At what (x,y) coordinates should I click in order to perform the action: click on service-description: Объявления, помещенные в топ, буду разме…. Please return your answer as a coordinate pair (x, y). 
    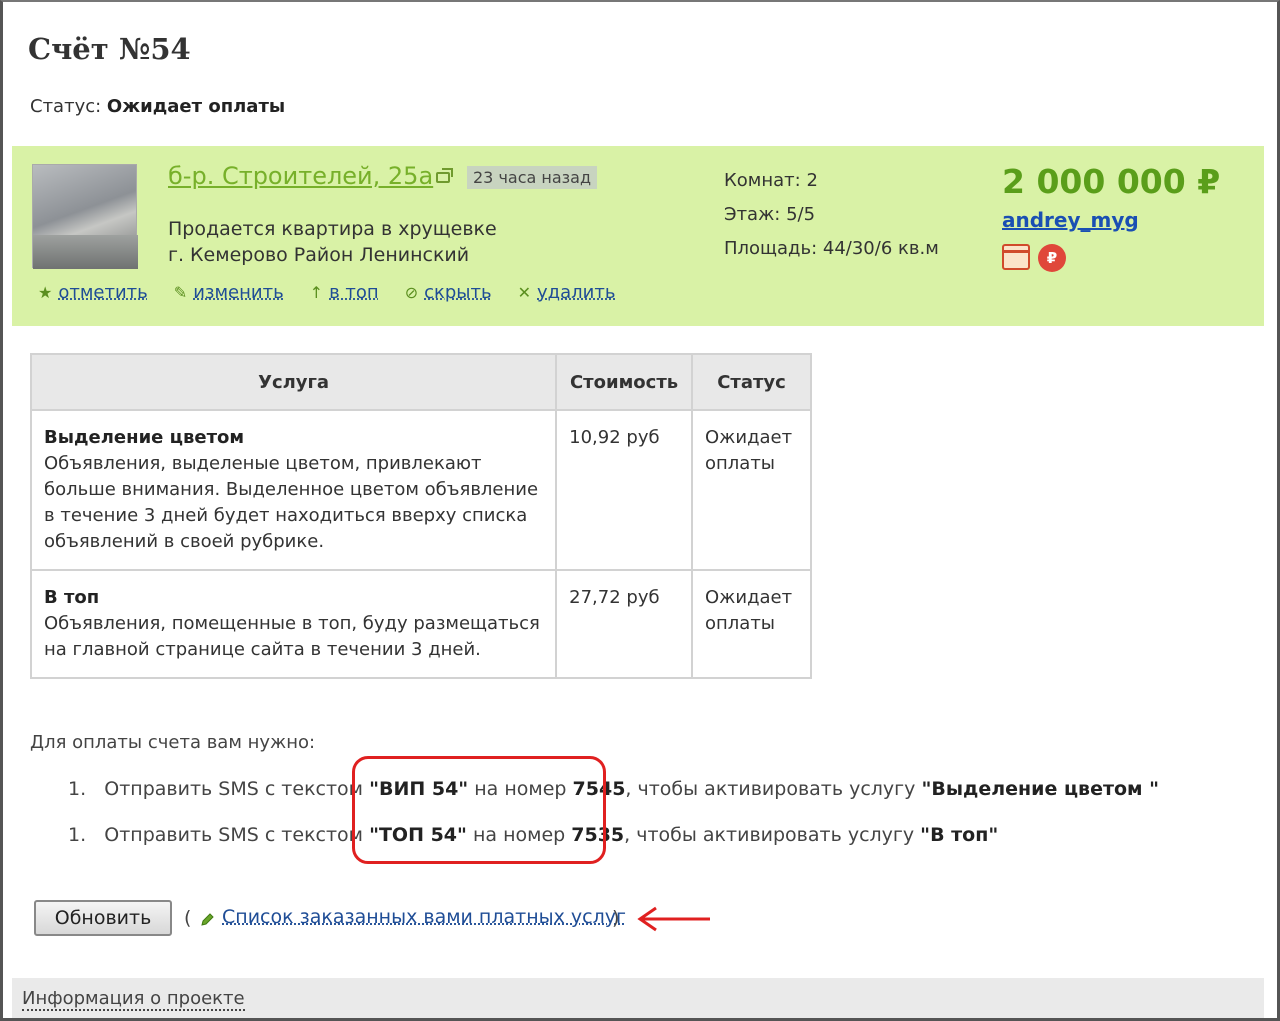
    Looking at the image, I should click on (292, 636).